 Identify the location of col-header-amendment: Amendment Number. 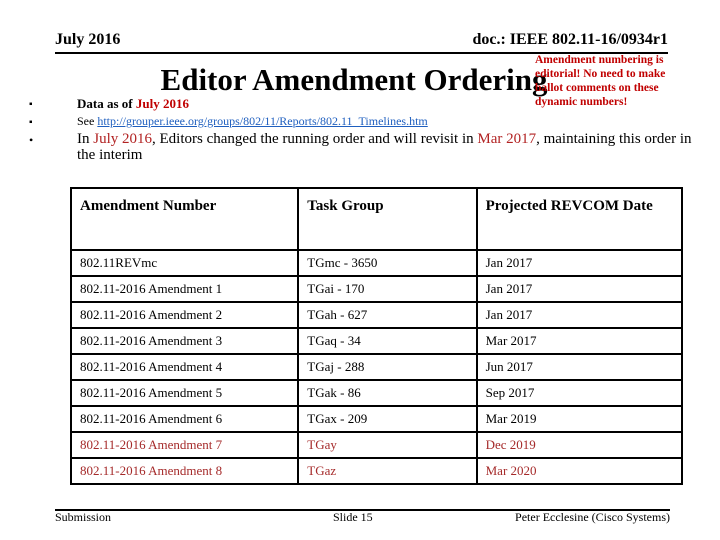
(184, 219).